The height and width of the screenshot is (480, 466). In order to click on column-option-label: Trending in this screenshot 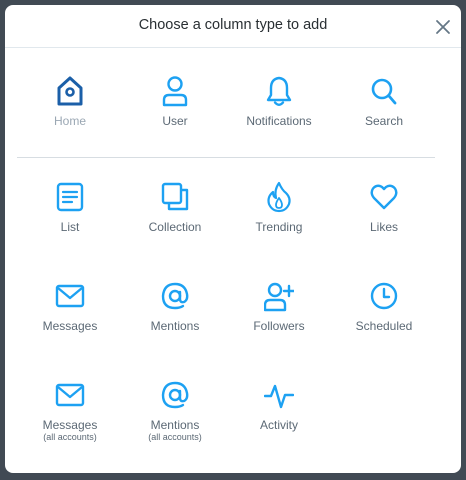, I will do `click(279, 227)`.